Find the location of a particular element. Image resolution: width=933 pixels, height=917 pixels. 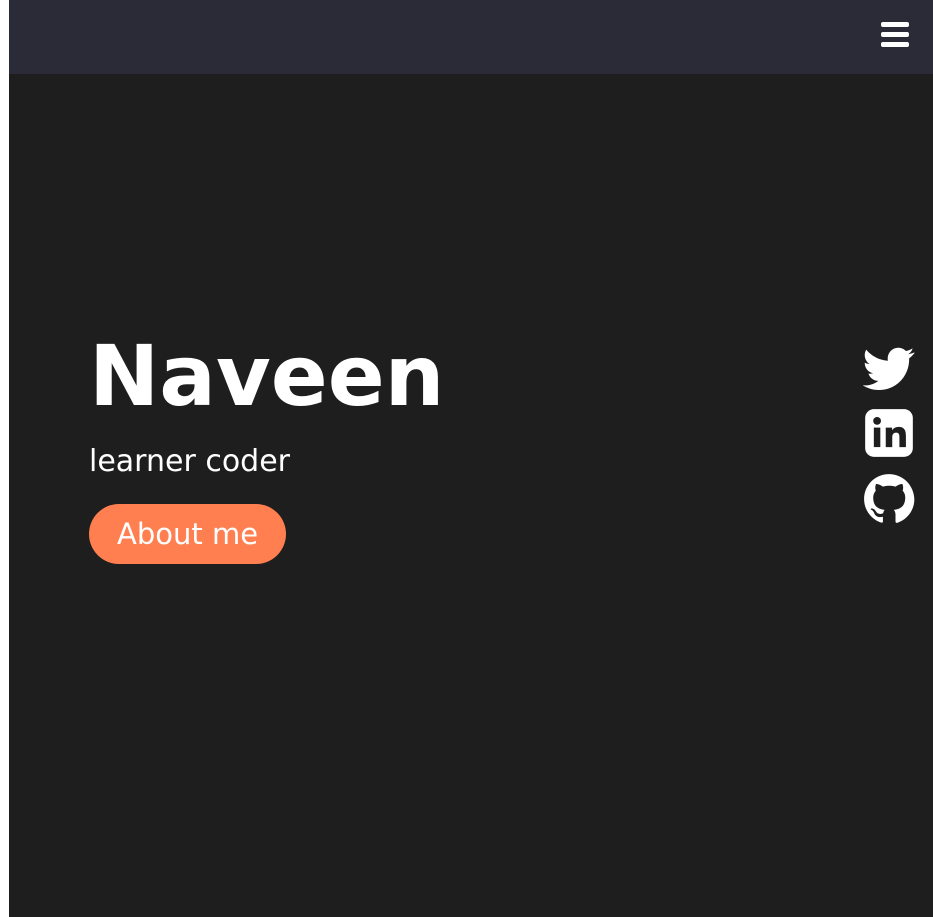

hamburger-menu-icon is located at coordinates (895, 35).